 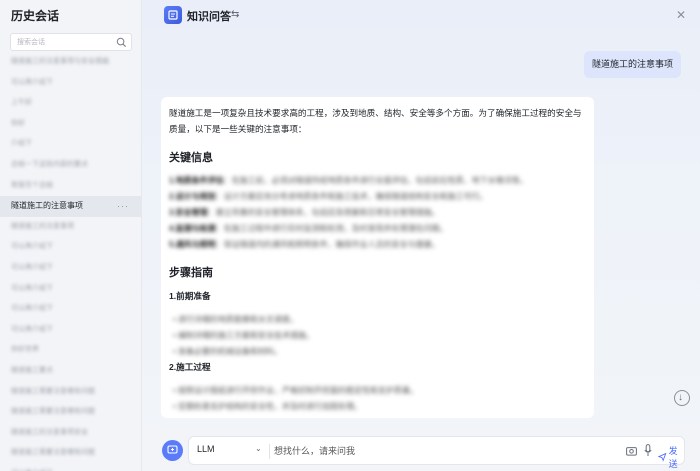 What do you see at coordinates (65, 42) in the screenshot?
I see `search-input` at bounding box center [65, 42].